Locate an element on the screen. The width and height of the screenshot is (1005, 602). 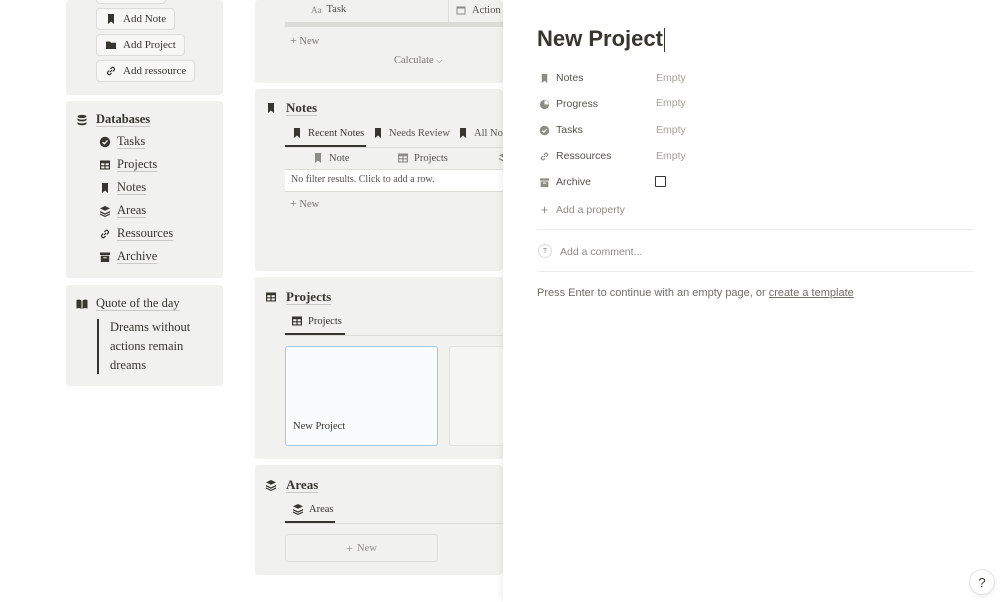
add-note-button: Add Note is located at coordinates (136, 19).